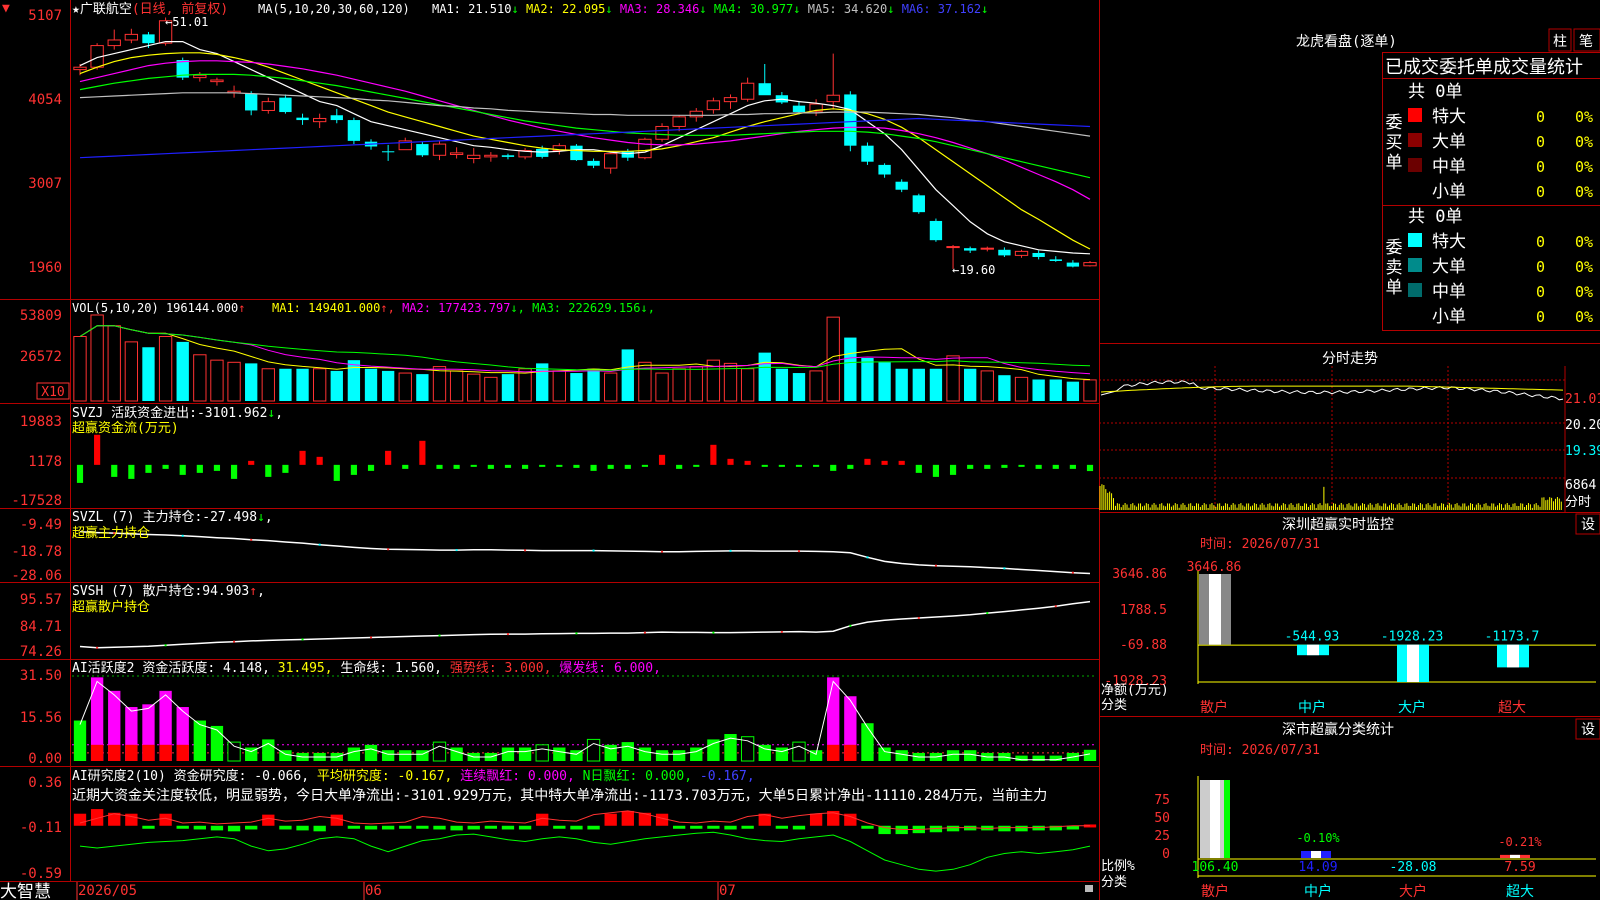 This screenshot has height=900, width=1600. I want to click on ma-value-4: MA4: 30.977, so click(753, 9).